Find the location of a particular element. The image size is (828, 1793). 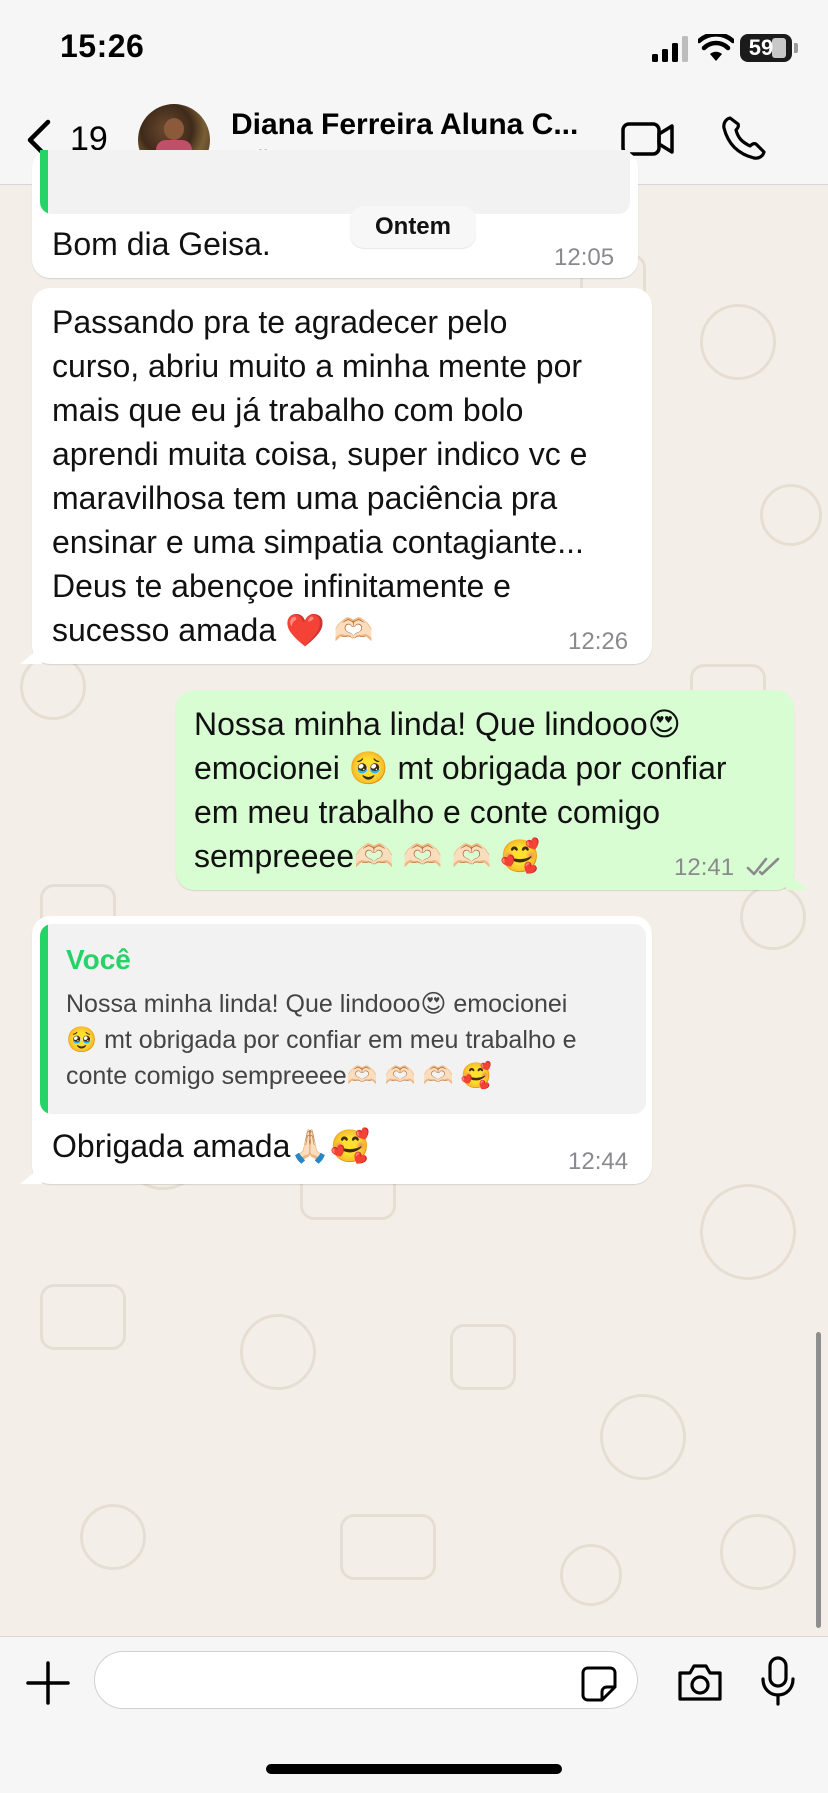

sticker-icon is located at coordinates (599, 1684).